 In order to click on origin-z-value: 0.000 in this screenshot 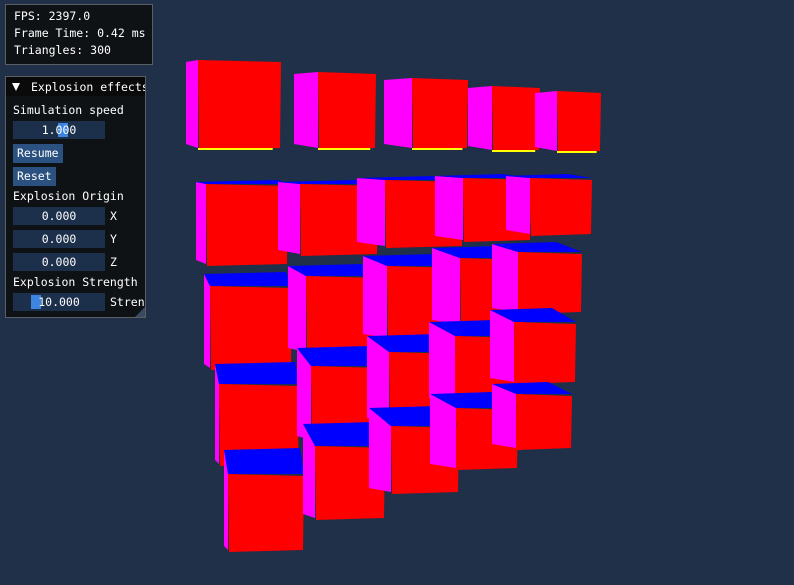, I will do `click(59, 262)`.